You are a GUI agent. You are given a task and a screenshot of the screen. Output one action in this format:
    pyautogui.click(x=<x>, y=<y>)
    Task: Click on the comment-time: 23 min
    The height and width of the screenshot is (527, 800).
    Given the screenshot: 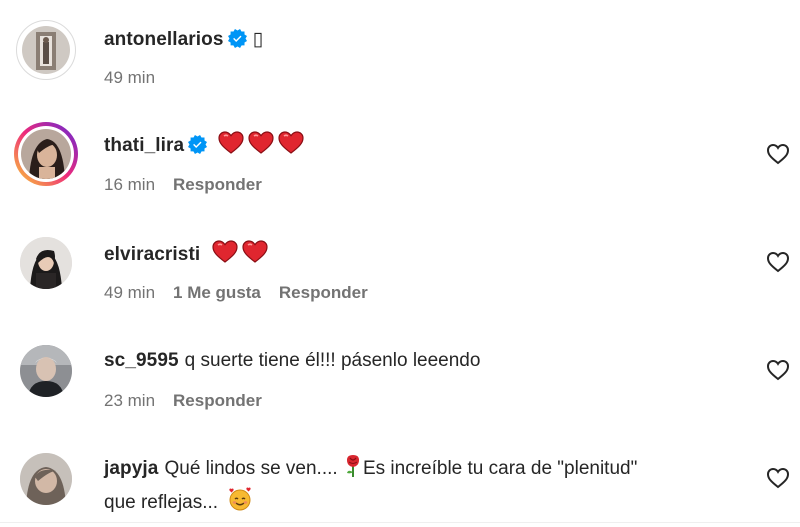 What is the action you would take?
    pyautogui.click(x=129, y=400)
    